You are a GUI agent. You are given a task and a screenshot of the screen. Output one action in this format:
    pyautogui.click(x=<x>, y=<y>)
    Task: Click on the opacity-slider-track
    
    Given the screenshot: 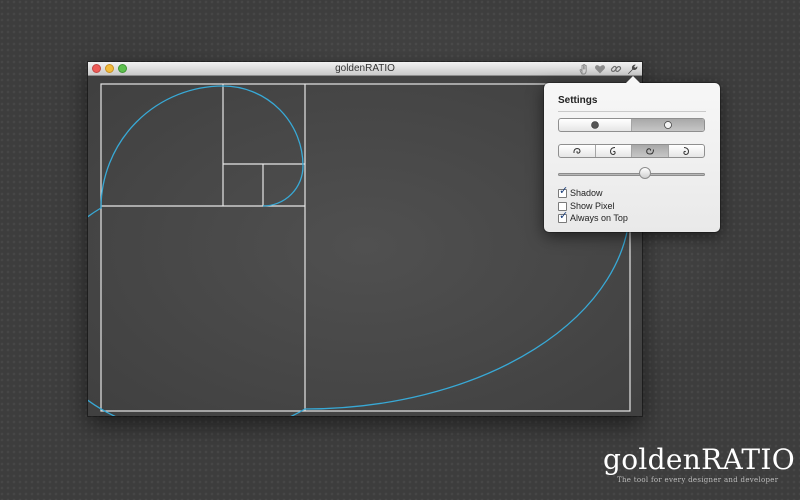 What is the action you would take?
    pyautogui.click(x=631, y=174)
    